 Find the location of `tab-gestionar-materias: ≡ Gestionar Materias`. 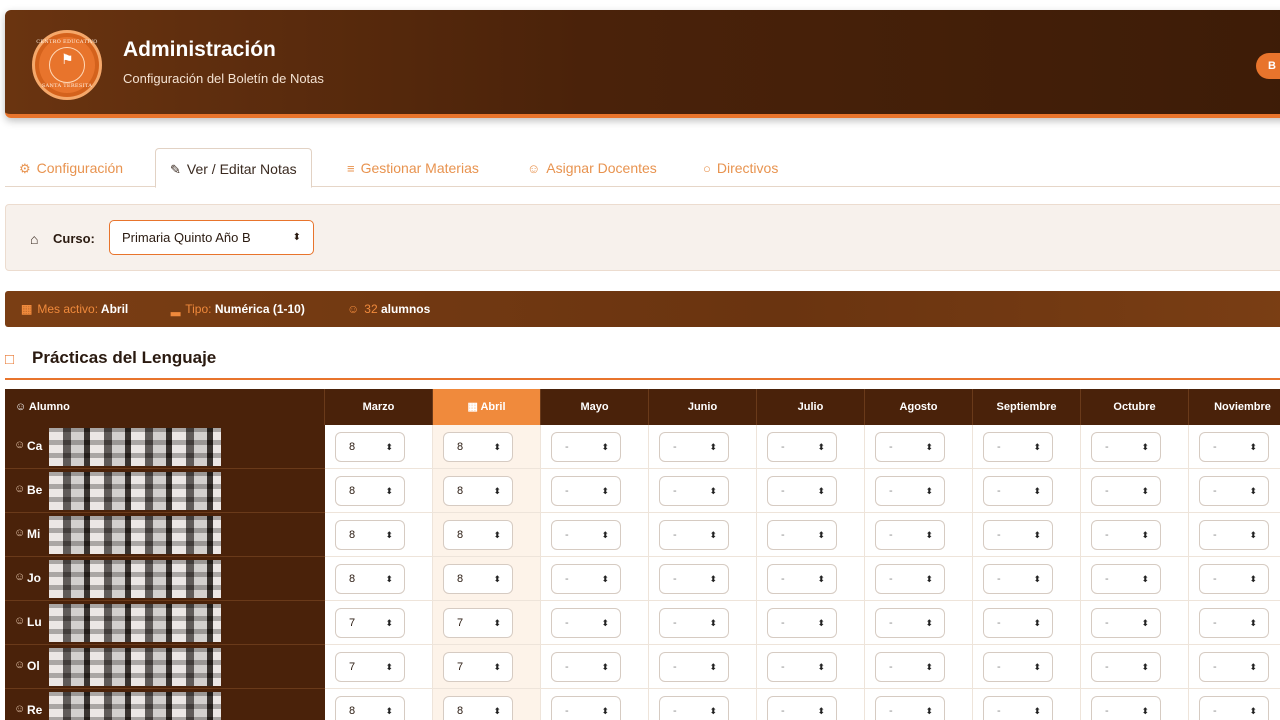

tab-gestionar-materias: ≡ Gestionar Materias is located at coordinates (413, 167).